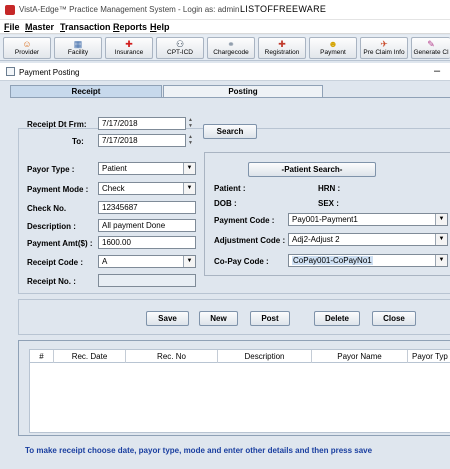 Image resolution: width=450 pixels, height=469 pixels. I want to click on receipt-date-from-label: Receipt Dt Frm:, so click(57, 124).